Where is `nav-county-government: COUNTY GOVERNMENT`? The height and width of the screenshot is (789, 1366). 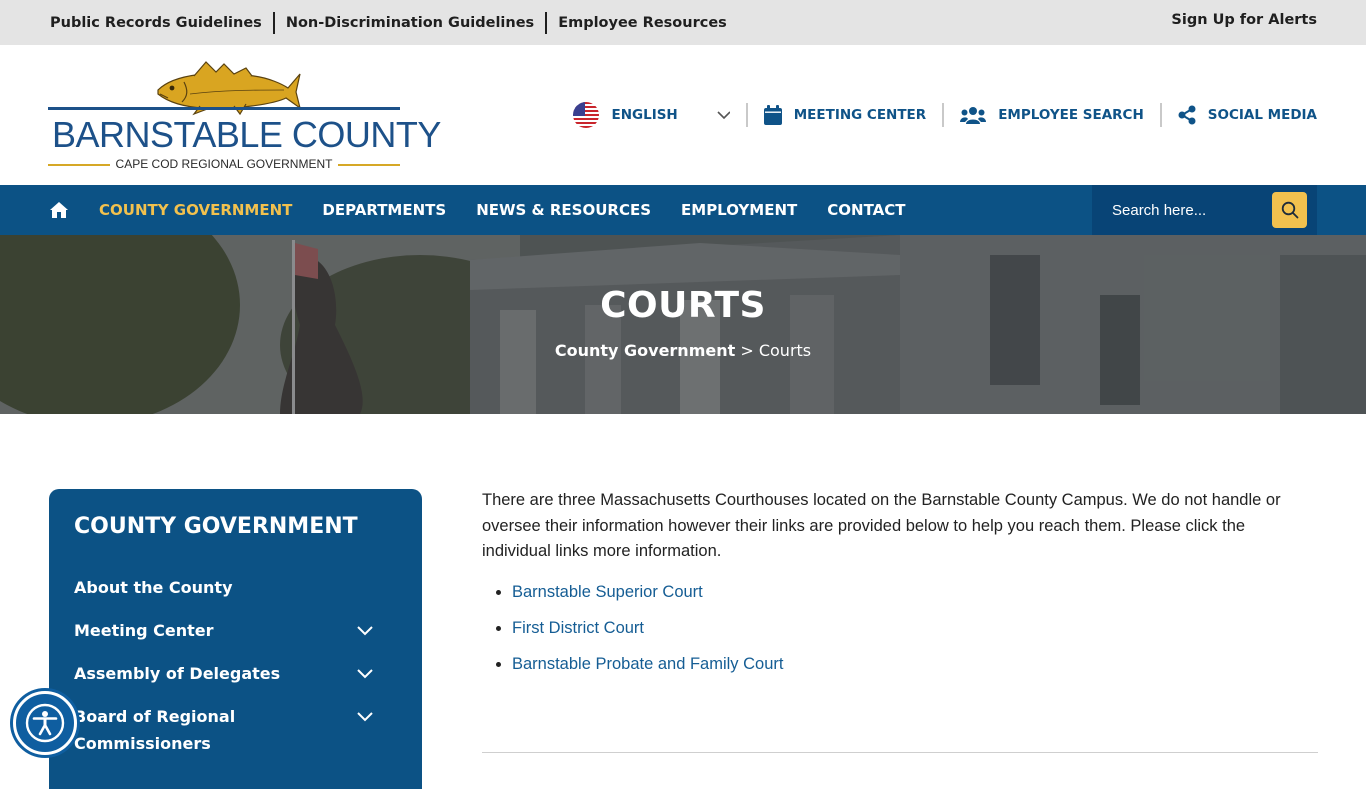 nav-county-government: COUNTY GOVERNMENT is located at coordinates (195, 210).